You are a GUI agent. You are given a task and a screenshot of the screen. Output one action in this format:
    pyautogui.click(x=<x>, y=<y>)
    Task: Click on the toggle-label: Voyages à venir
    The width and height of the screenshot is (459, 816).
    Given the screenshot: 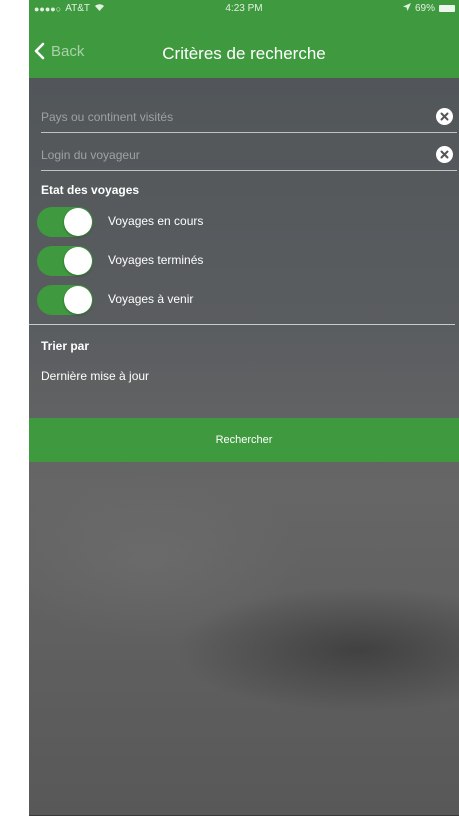 What is the action you would take?
    pyautogui.click(x=151, y=299)
    